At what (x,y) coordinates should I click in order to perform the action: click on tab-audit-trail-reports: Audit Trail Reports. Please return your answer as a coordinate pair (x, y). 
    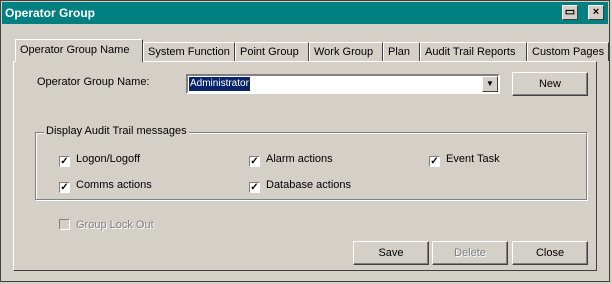
    Looking at the image, I should click on (473, 51).